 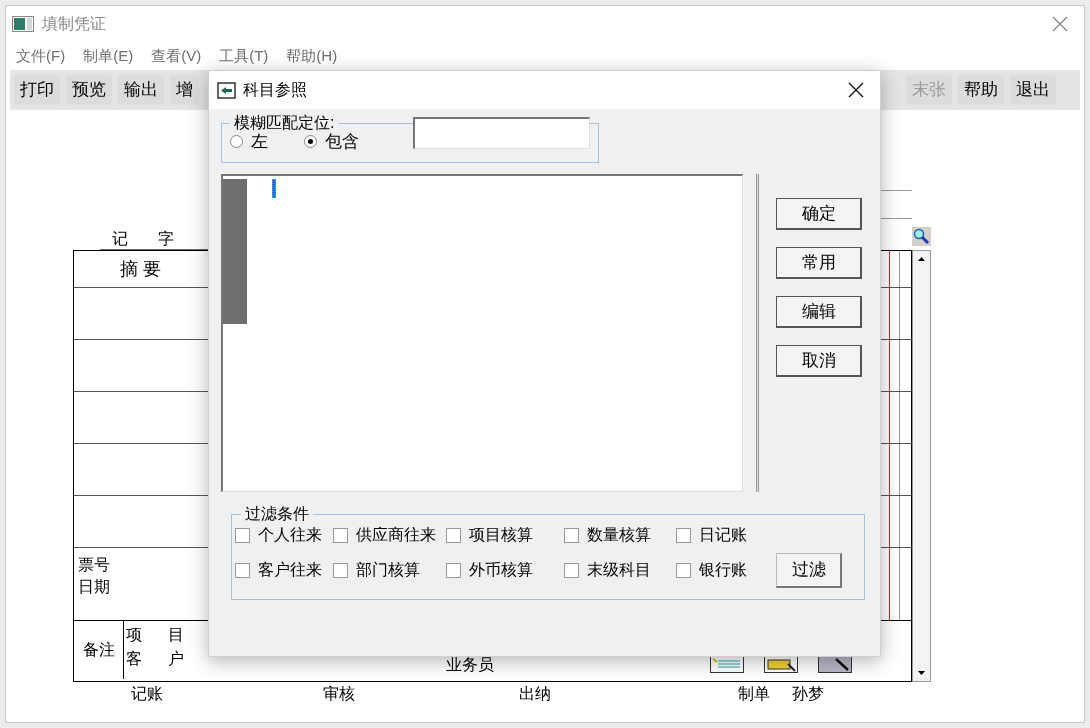 I want to click on filter-checkbox: 个人往来, so click(x=284, y=535).